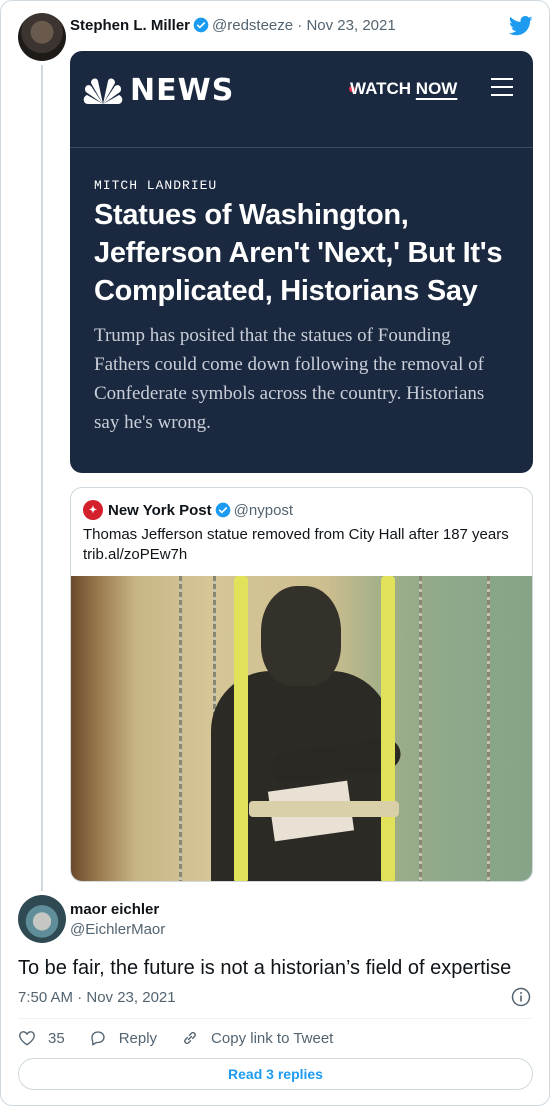  Describe the element at coordinates (98, 1038) in the screenshot. I see `reply-icon` at that location.